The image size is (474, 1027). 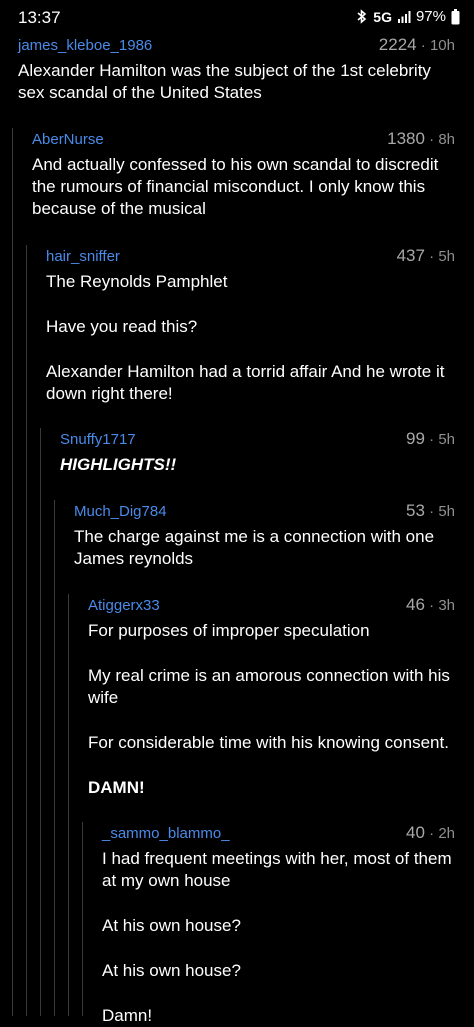 I want to click on comment-meta: 2224 · 10h, so click(x=416, y=44).